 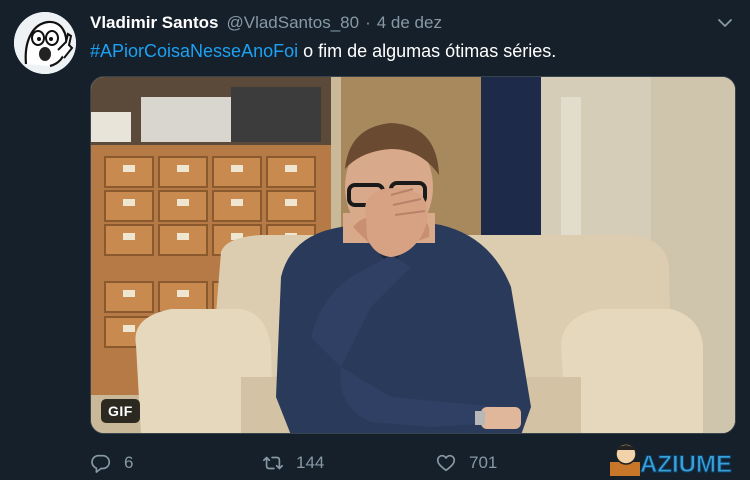 I want to click on tweet-date: 4 de dez, so click(x=409, y=23).